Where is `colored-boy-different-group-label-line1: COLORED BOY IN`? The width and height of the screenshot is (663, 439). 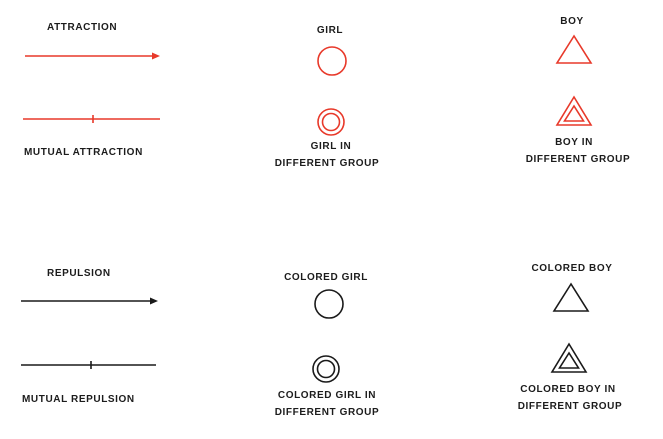
colored-boy-different-group-label-line1: COLORED BOY IN is located at coordinates (568, 389).